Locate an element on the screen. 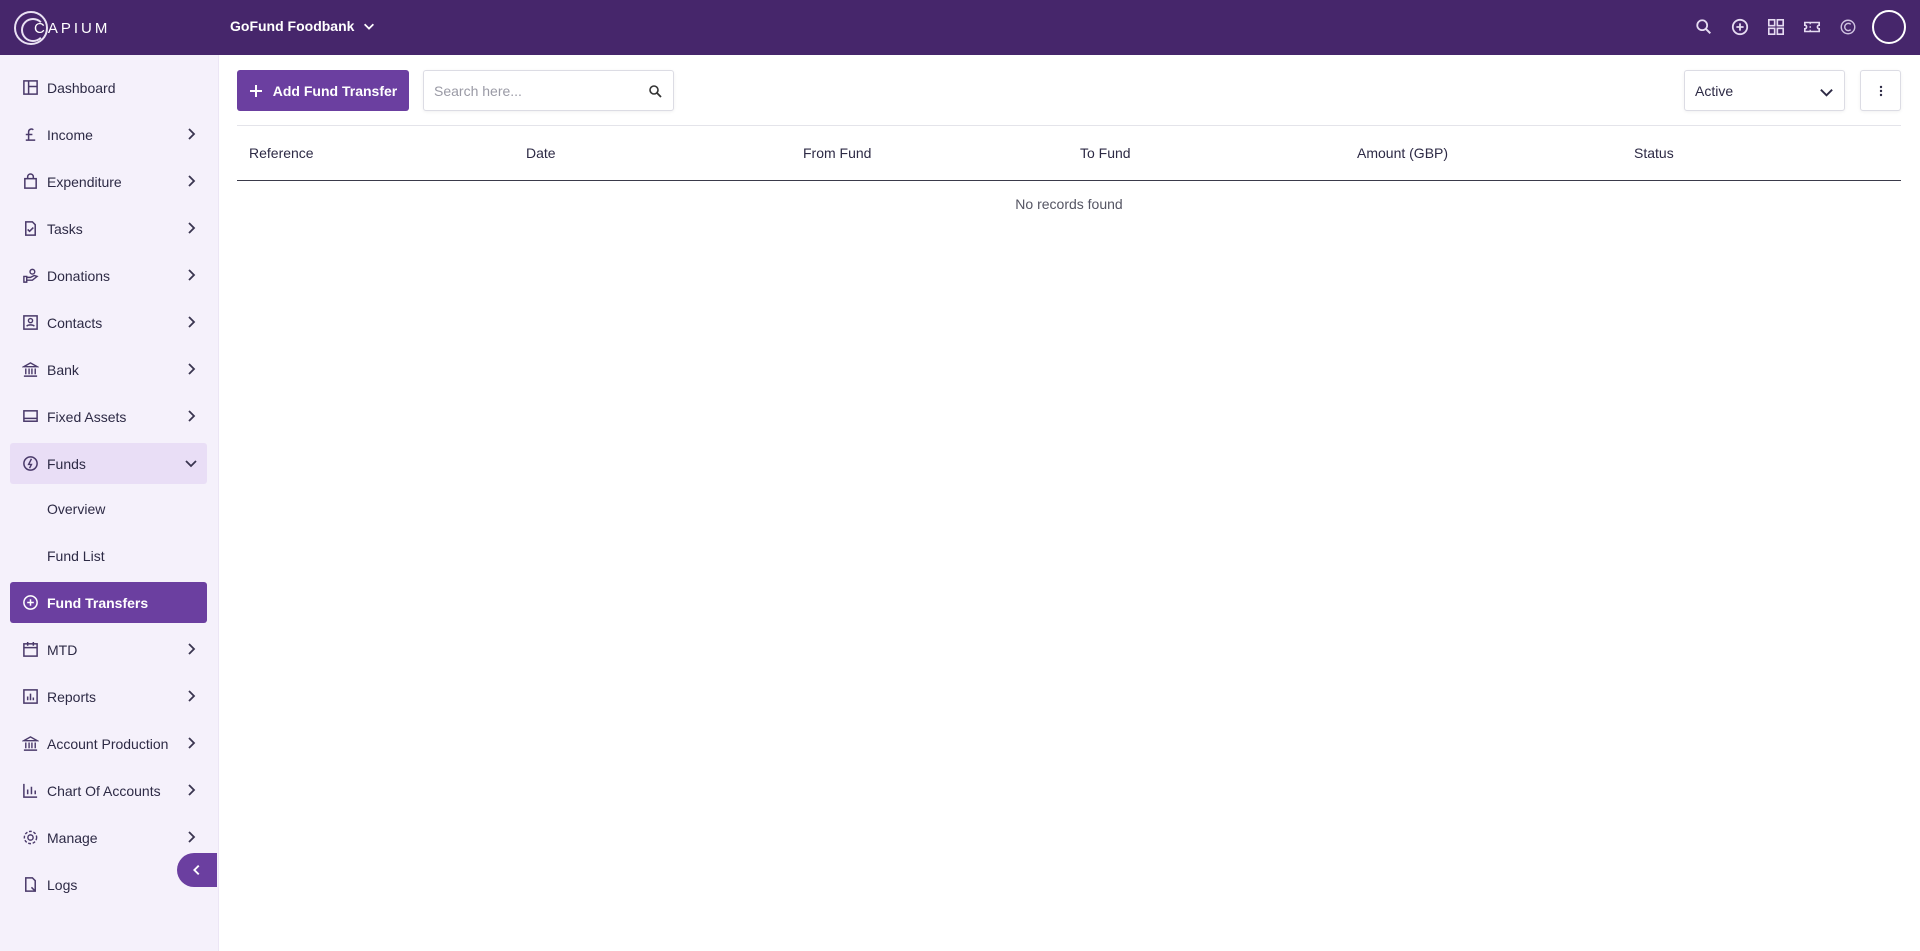 This screenshot has height=951, width=1920. sidebar-item-account-production: Account Production is located at coordinates (108, 743).